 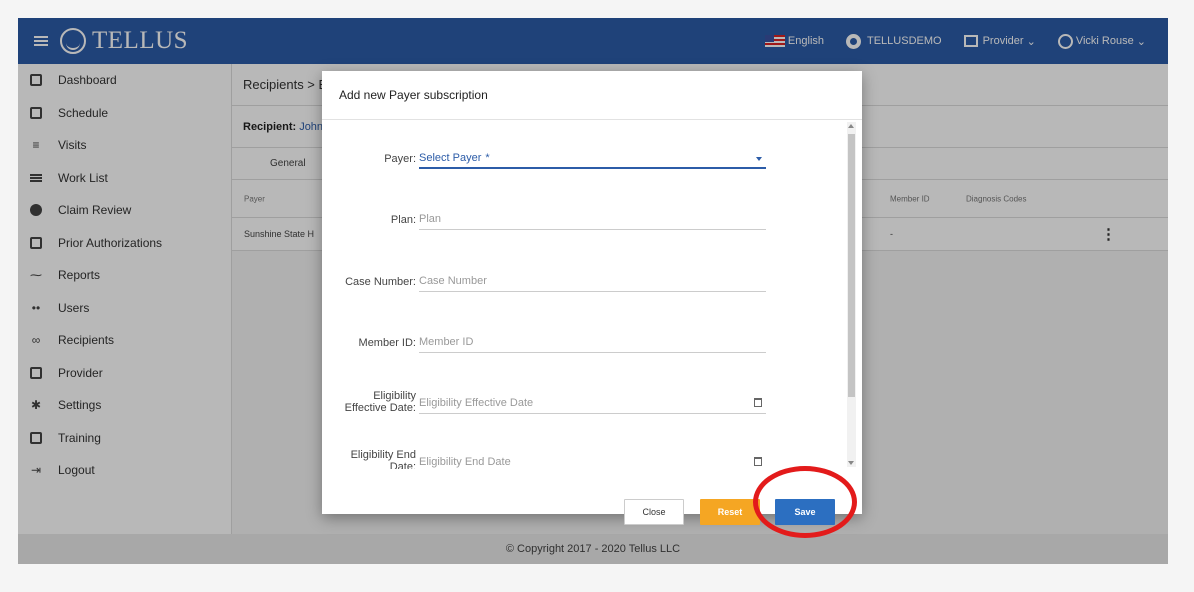 I want to click on eligibility-effective-label: Eligibility Effective Date:, so click(x=380, y=402).